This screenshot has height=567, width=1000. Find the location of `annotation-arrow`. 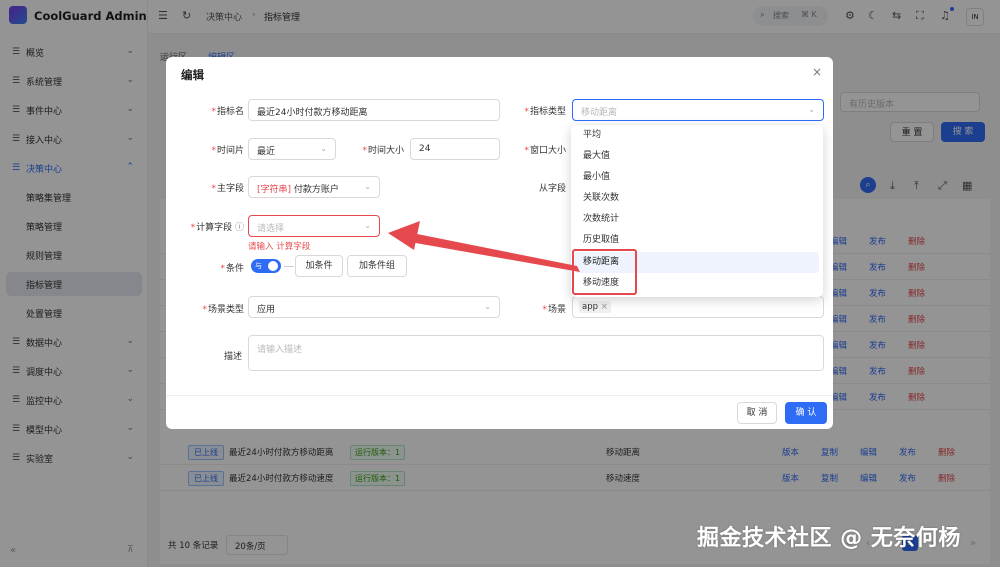

annotation-arrow is located at coordinates (484, 246).